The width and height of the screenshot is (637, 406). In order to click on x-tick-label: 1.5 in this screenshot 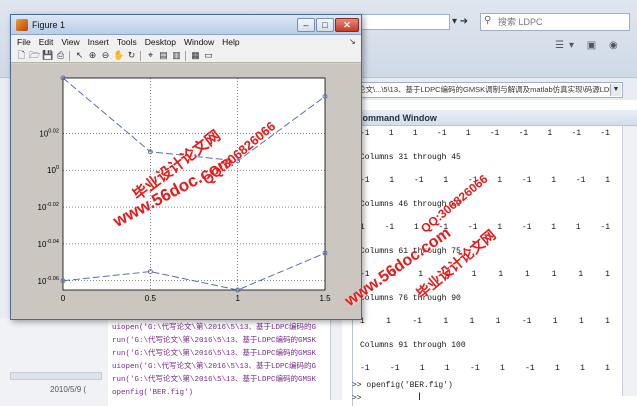, I will do `click(325, 298)`.